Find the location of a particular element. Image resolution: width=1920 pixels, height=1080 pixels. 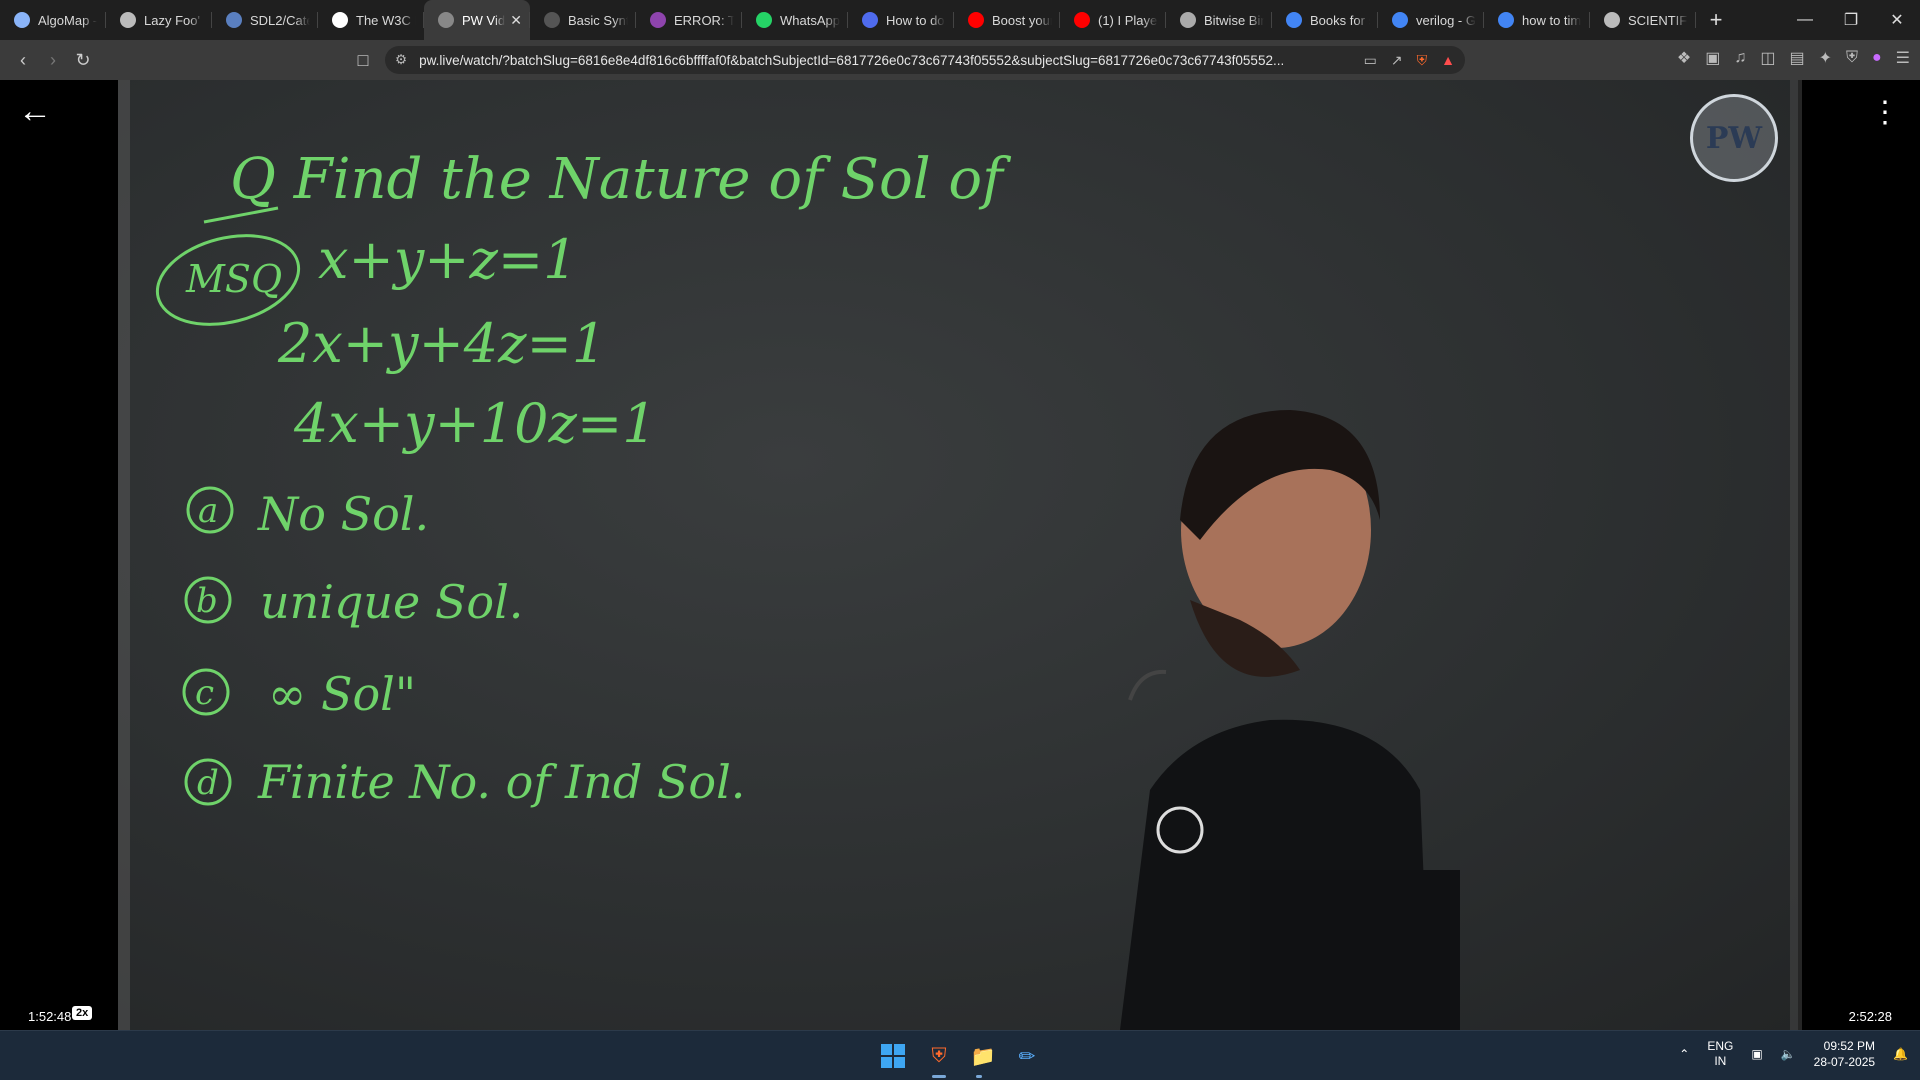

site-settings-icon: ⚙ is located at coordinates (401, 60).